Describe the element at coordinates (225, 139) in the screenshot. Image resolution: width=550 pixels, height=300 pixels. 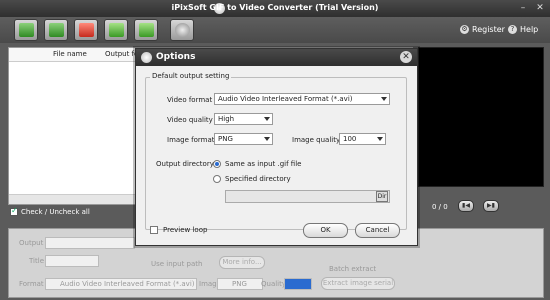
I see `image-format-value: PNG` at that location.